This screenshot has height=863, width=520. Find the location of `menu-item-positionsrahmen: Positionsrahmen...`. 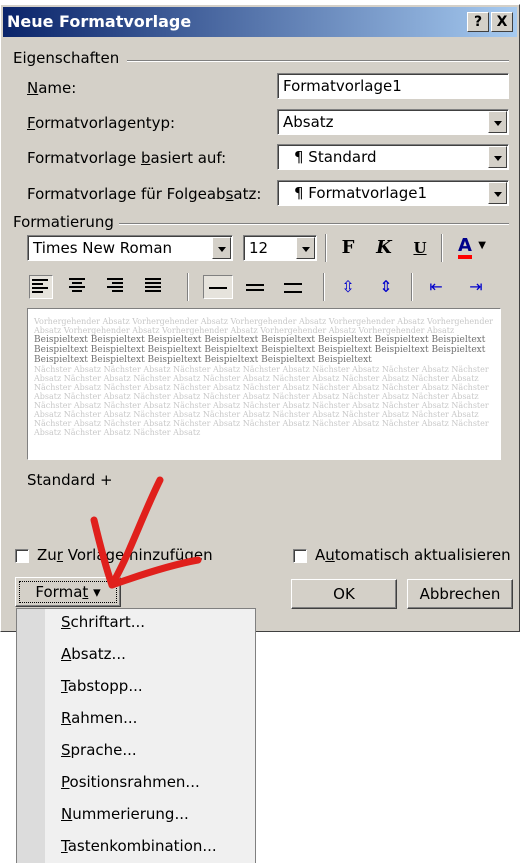

menu-item-positionsrahmen: Positionsrahmen... is located at coordinates (130, 782).